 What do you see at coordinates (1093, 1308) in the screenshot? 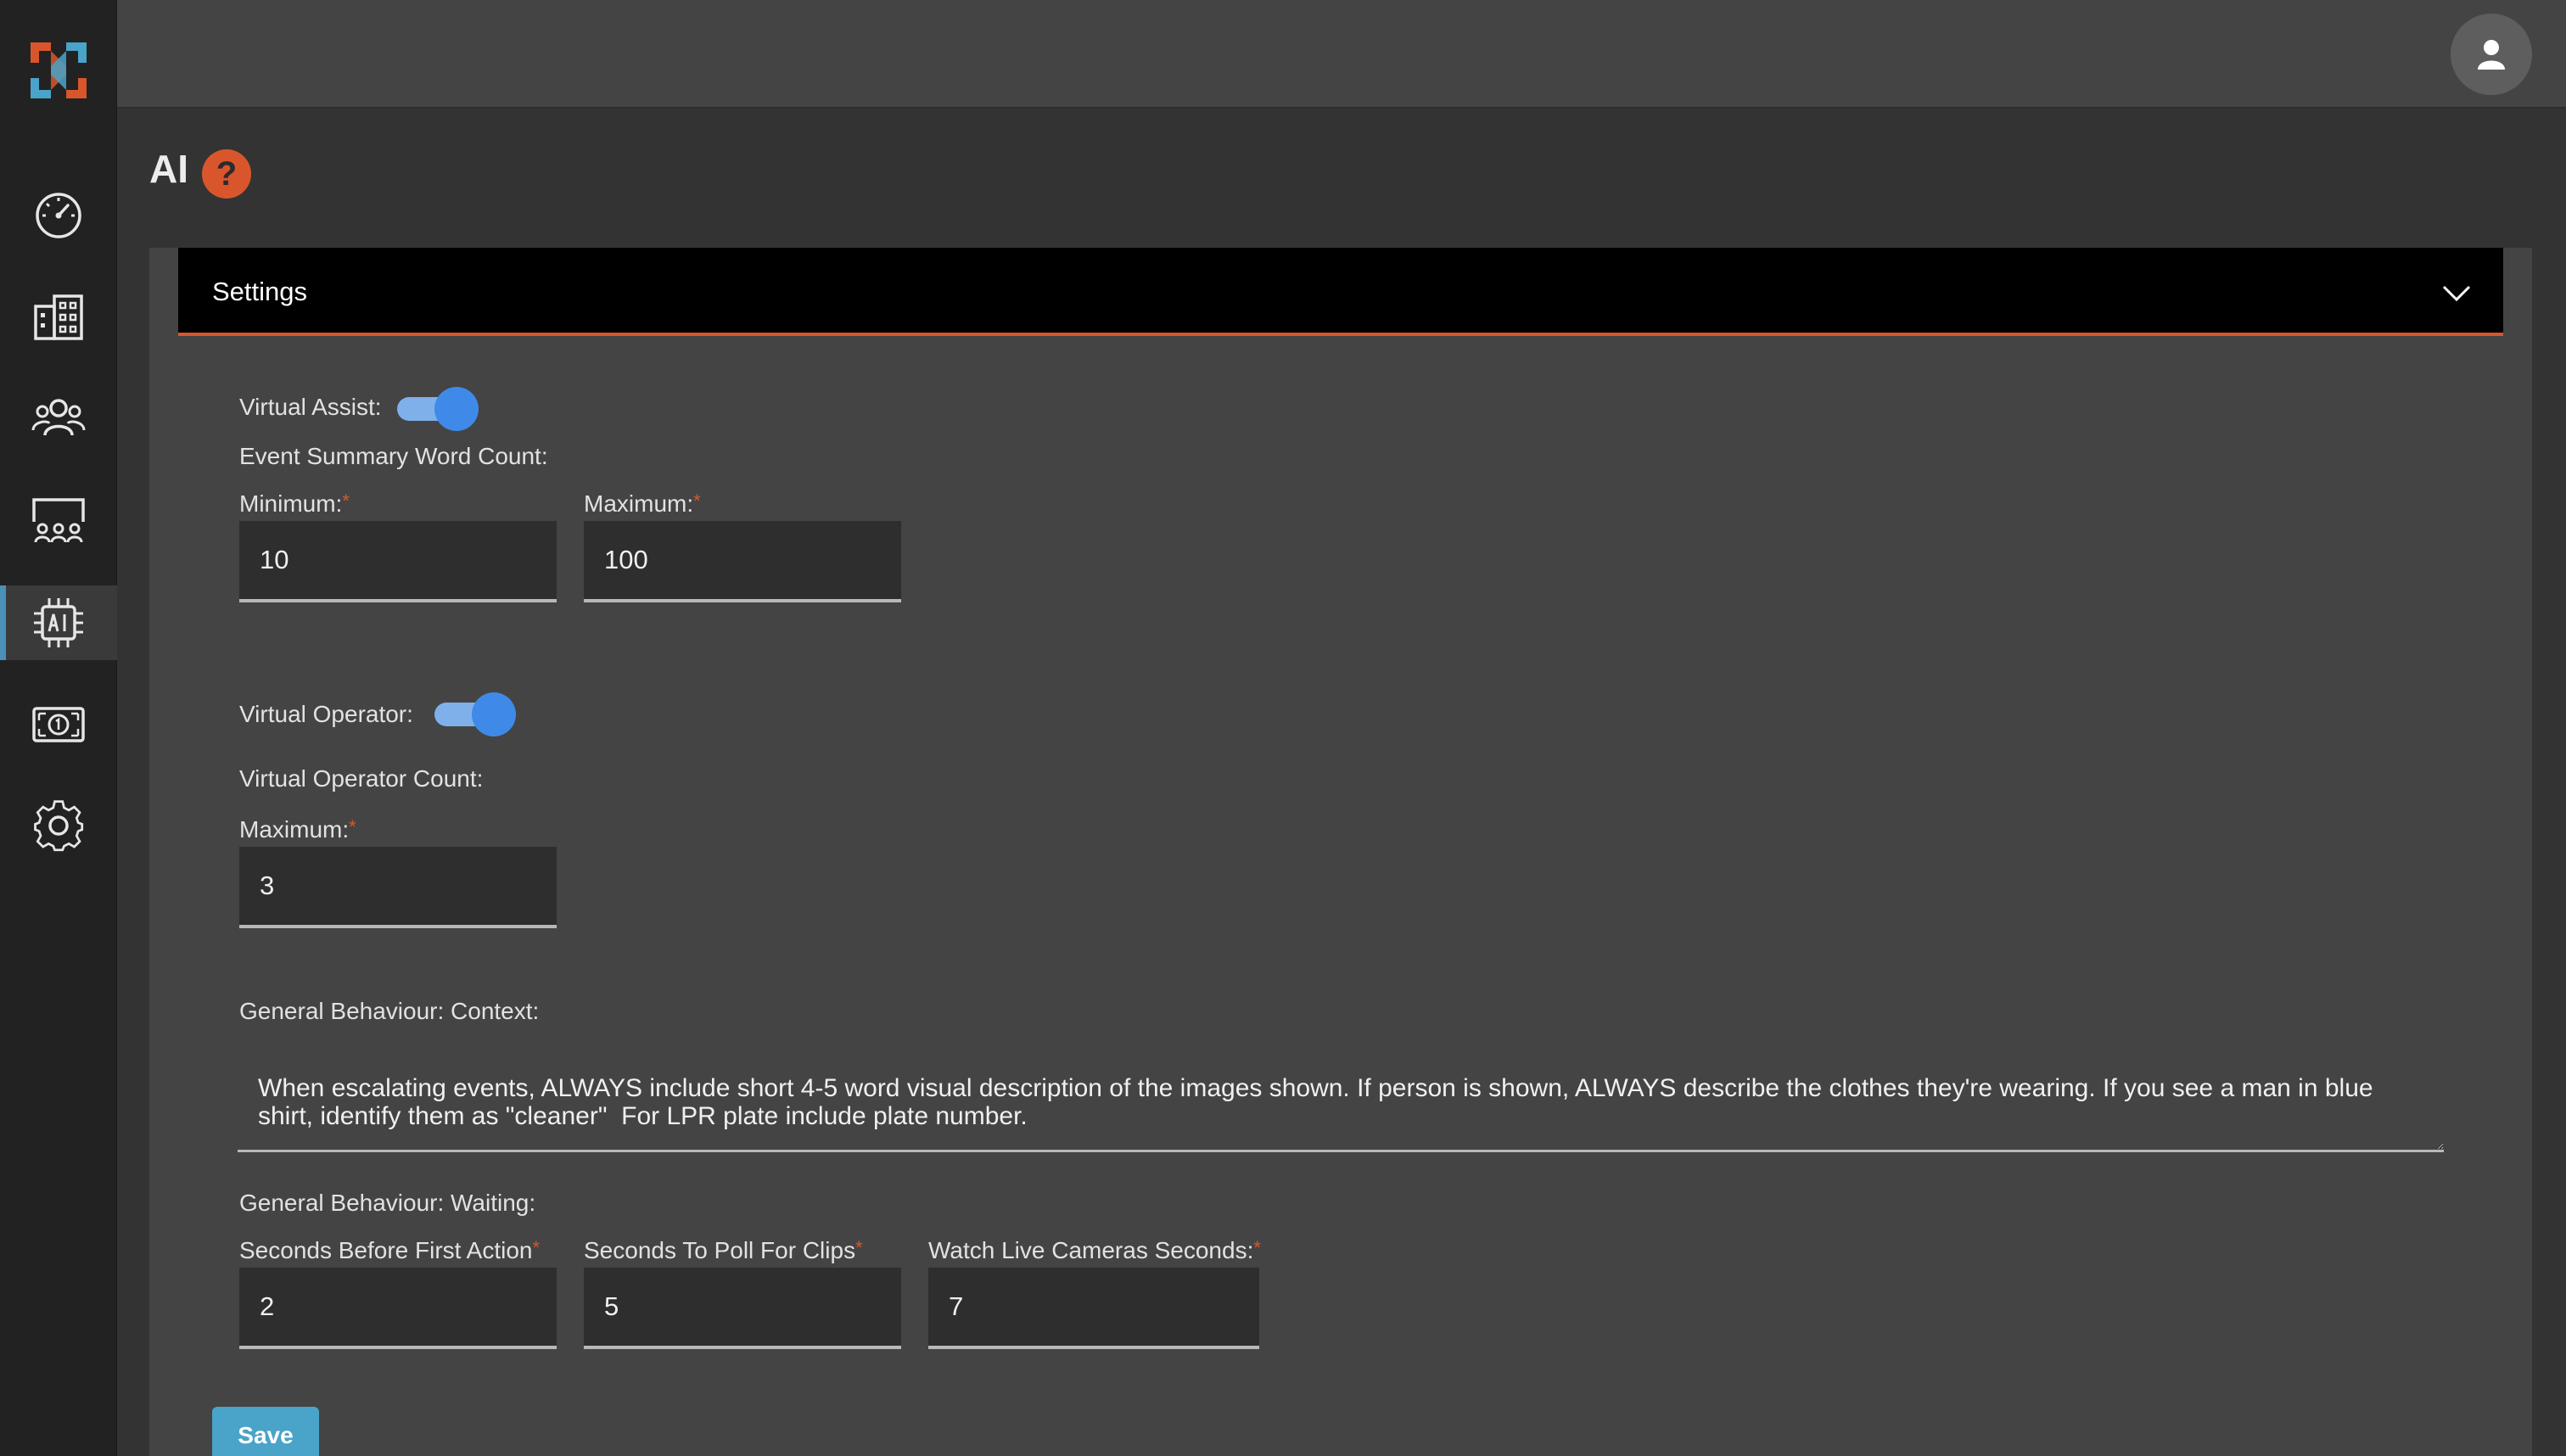
I see `watch-cameras-input` at bounding box center [1093, 1308].